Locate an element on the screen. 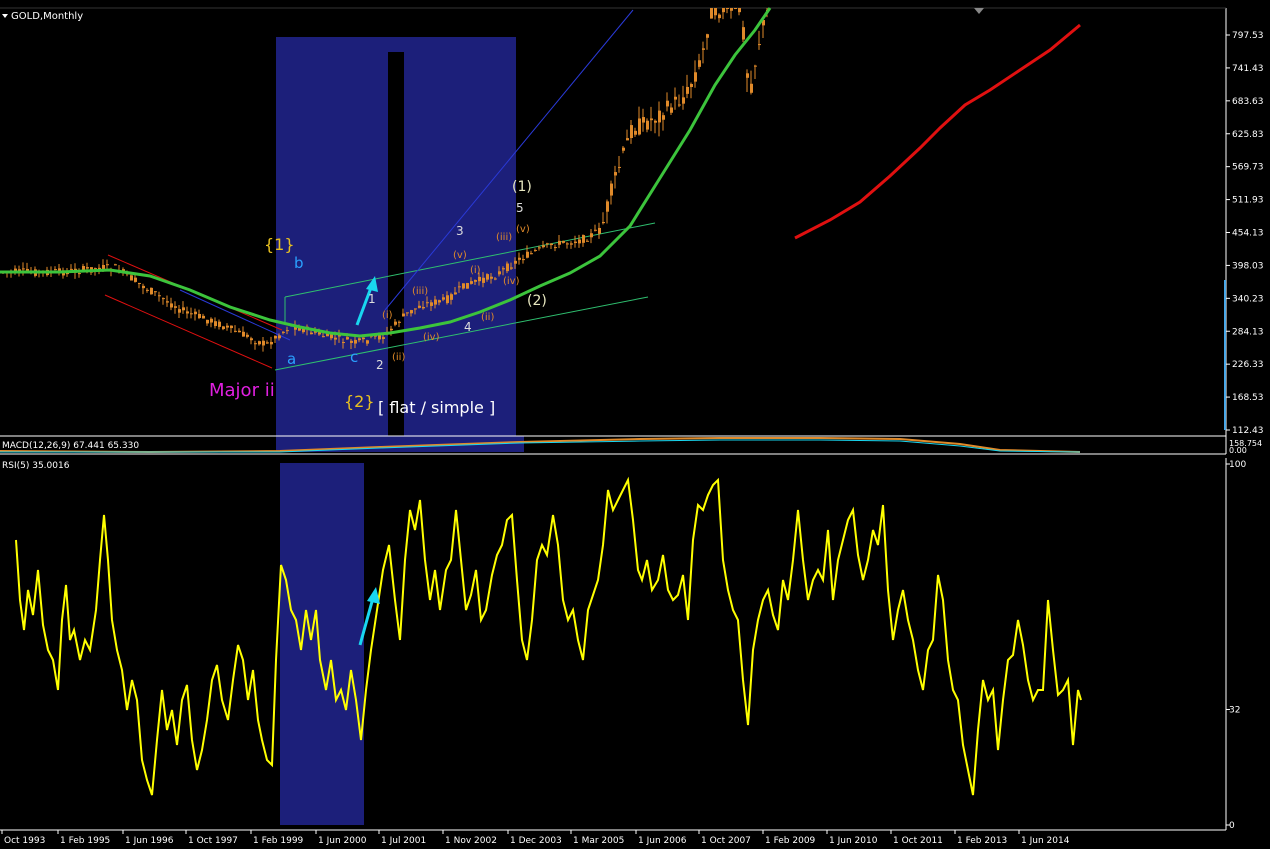 The height and width of the screenshot is (849, 1270). price-tick-label: 340.23 is located at coordinates (1248, 299).